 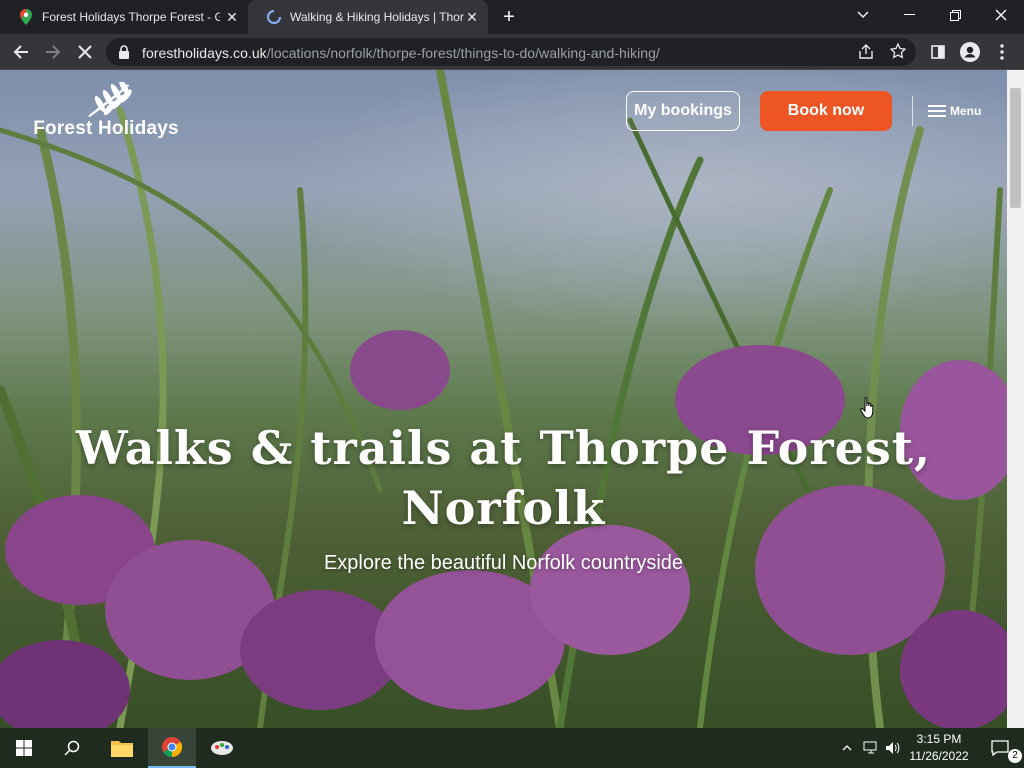 What do you see at coordinates (1015, 399) in the screenshot?
I see `page-scrollbar` at bounding box center [1015, 399].